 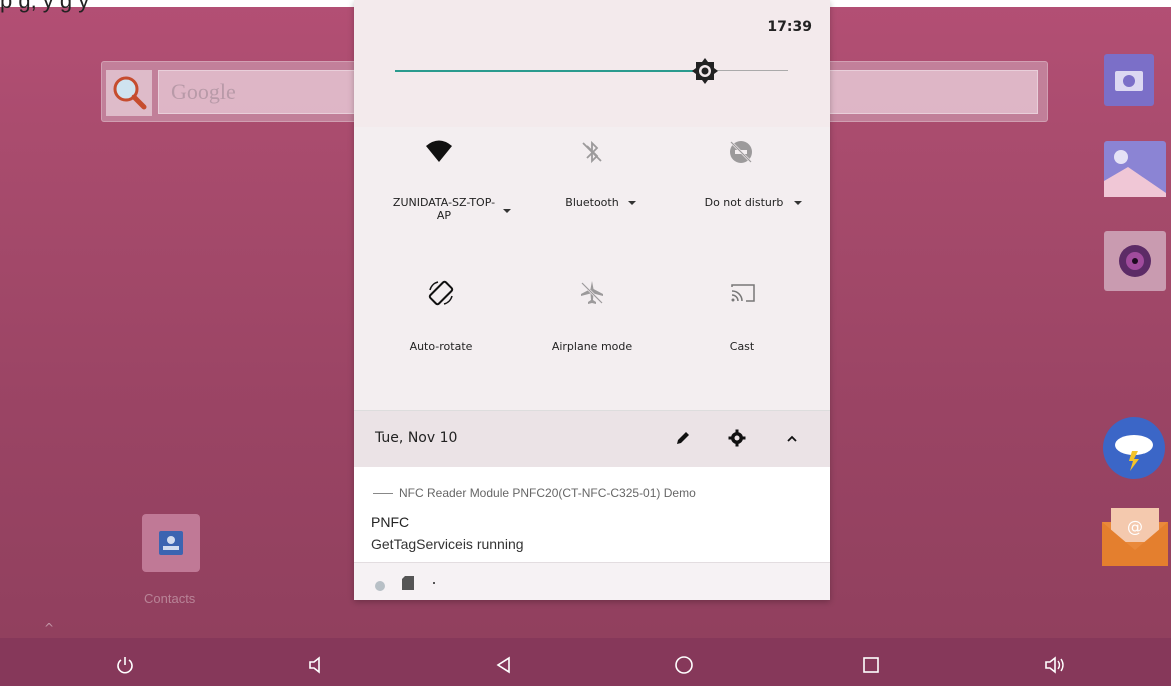 I want to click on do-not-disturb-dropdown-icon, so click(x=798, y=203).